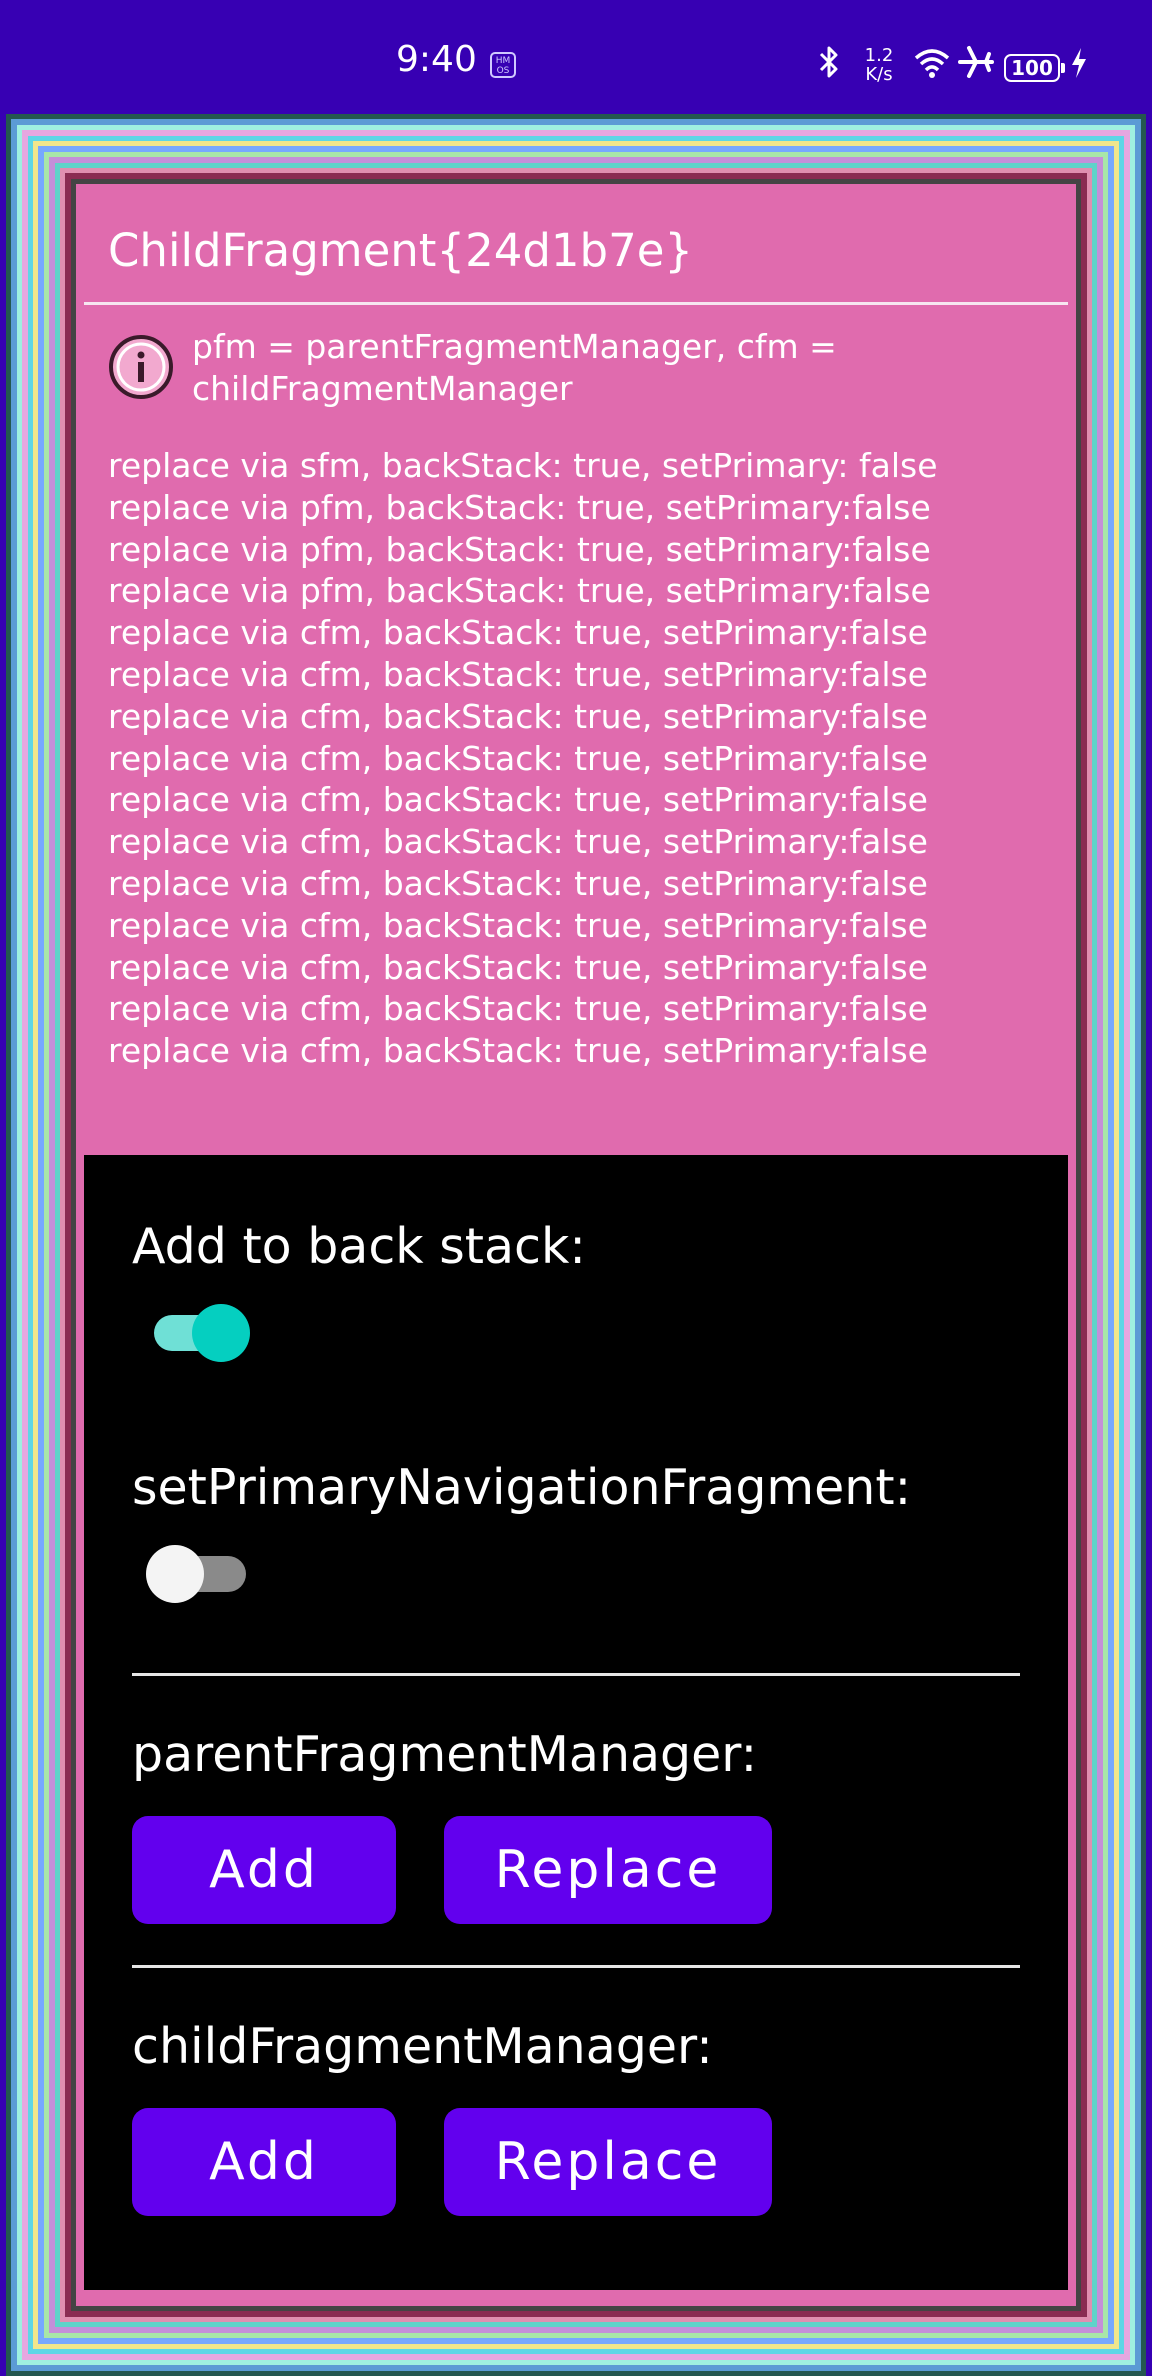 This screenshot has width=1152, height=2376. I want to click on back-stack-switch, so click(201, 1329).